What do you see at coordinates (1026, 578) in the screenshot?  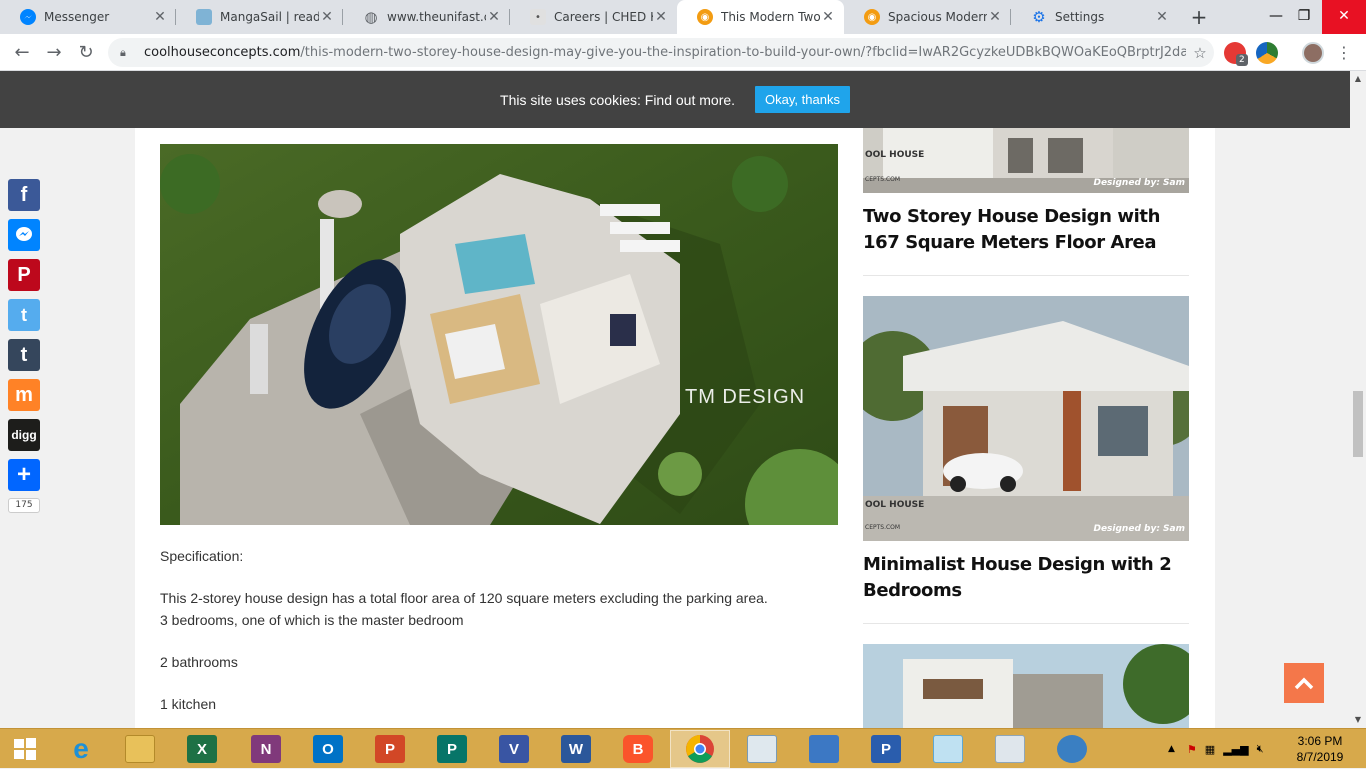 I see `sidebar-post-title: Minimalist House Design with 2 Bedrooms` at bounding box center [1026, 578].